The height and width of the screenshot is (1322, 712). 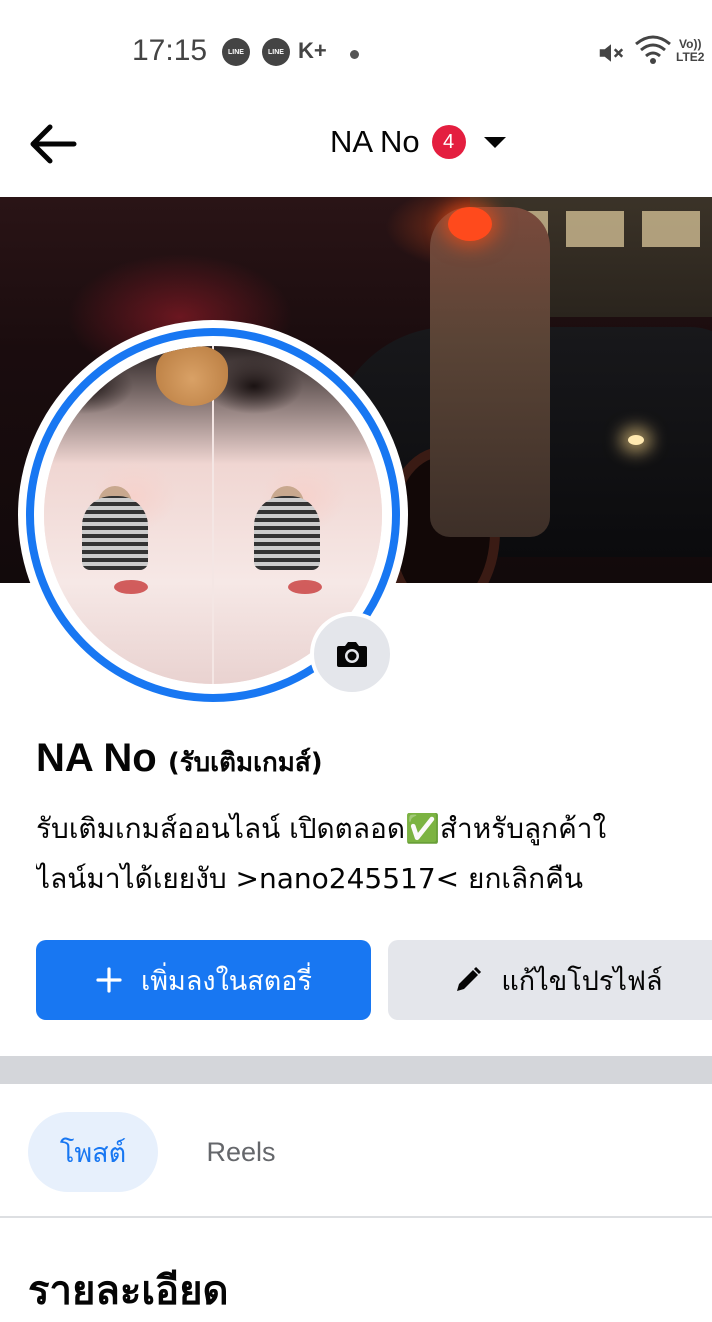 I want to click on add-to-story-button: เพิ่มลงในสตอรี่, so click(x=203, y=980).